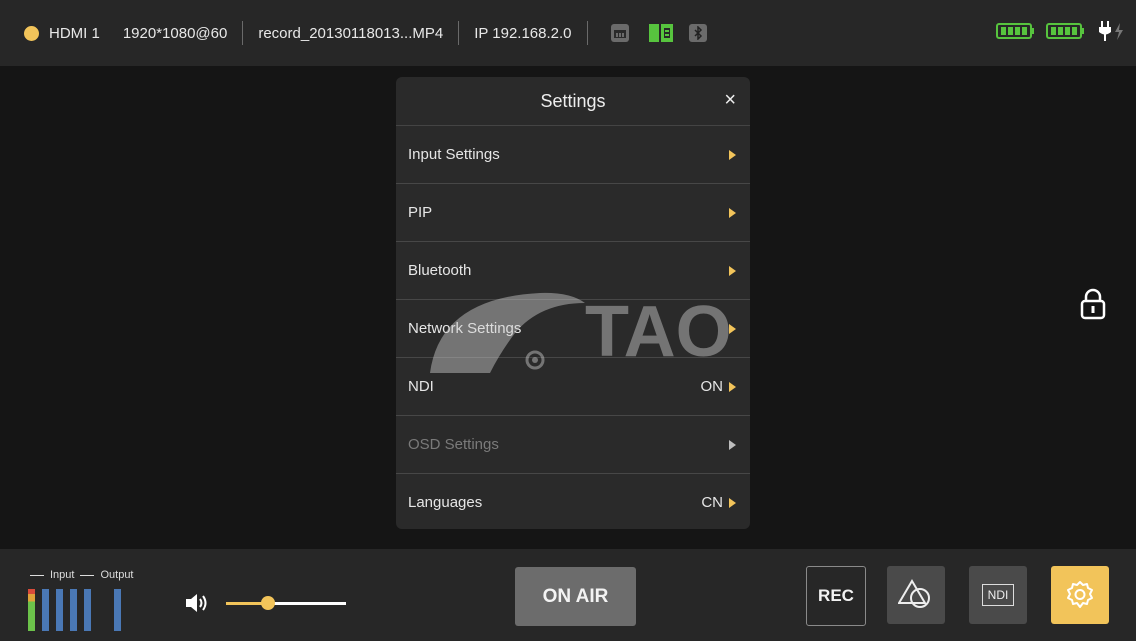 The width and height of the screenshot is (1136, 641). I want to click on menu-item-label: Network Settings, so click(465, 328).